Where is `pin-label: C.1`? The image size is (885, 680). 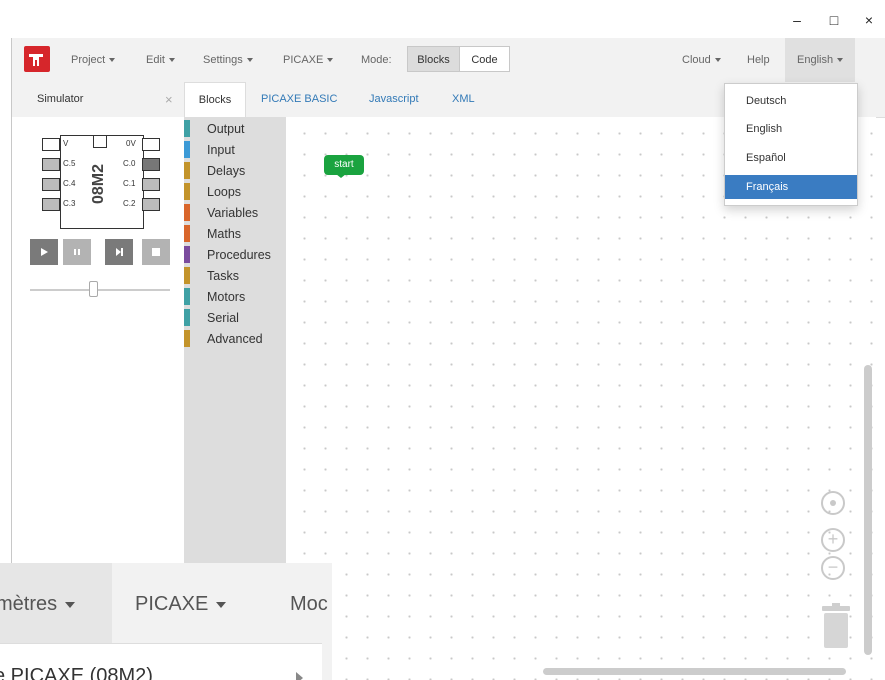 pin-label: C.1 is located at coordinates (129, 183).